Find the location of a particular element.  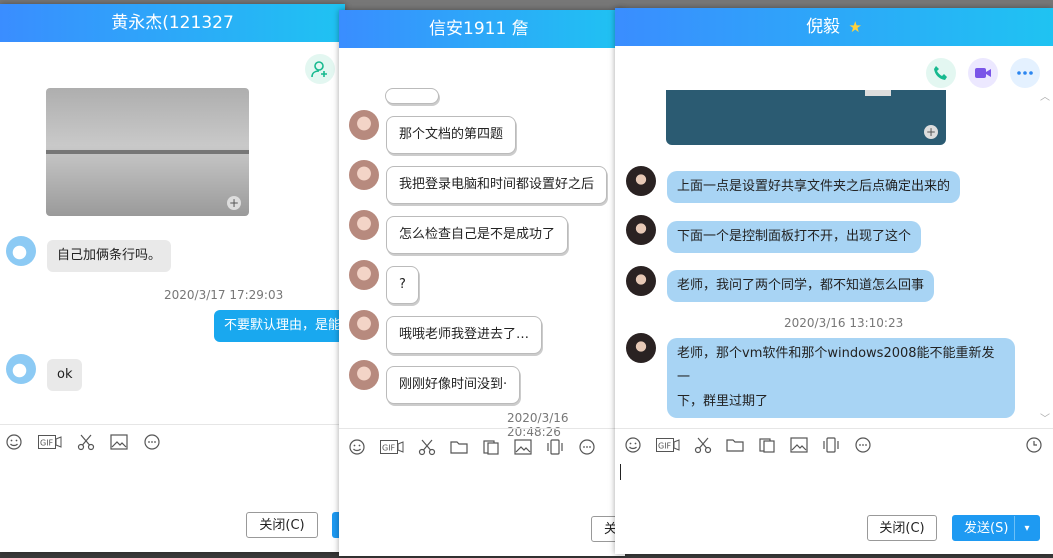

message-bubble: 怎么检查自己是不是成功了 is located at coordinates (477, 235).